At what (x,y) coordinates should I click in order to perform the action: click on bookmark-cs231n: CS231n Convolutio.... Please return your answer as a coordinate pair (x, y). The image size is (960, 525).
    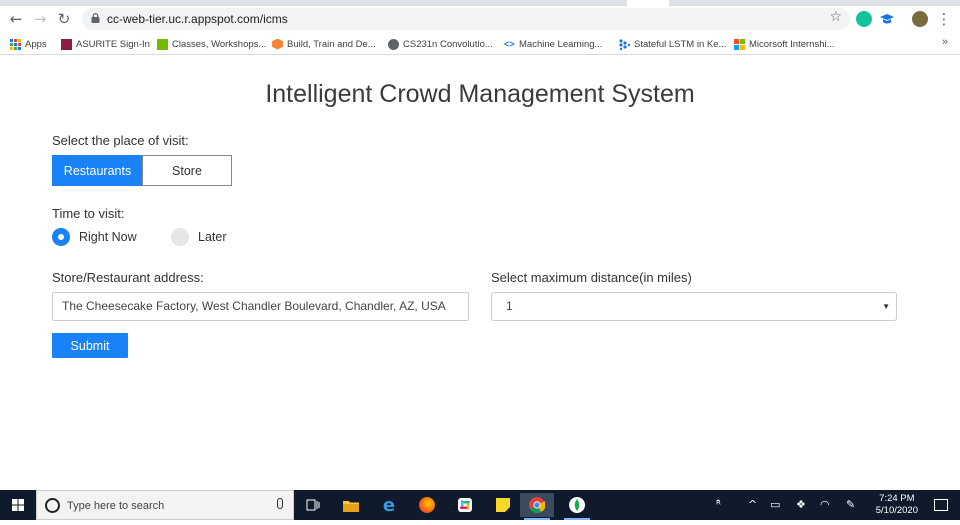
    Looking at the image, I should click on (440, 44).